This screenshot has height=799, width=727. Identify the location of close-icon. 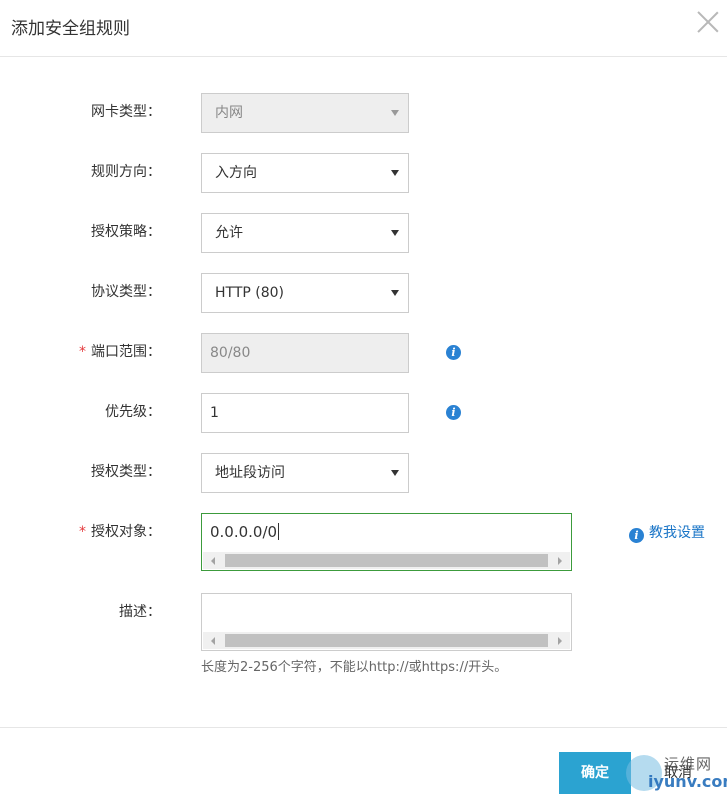
(708, 22).